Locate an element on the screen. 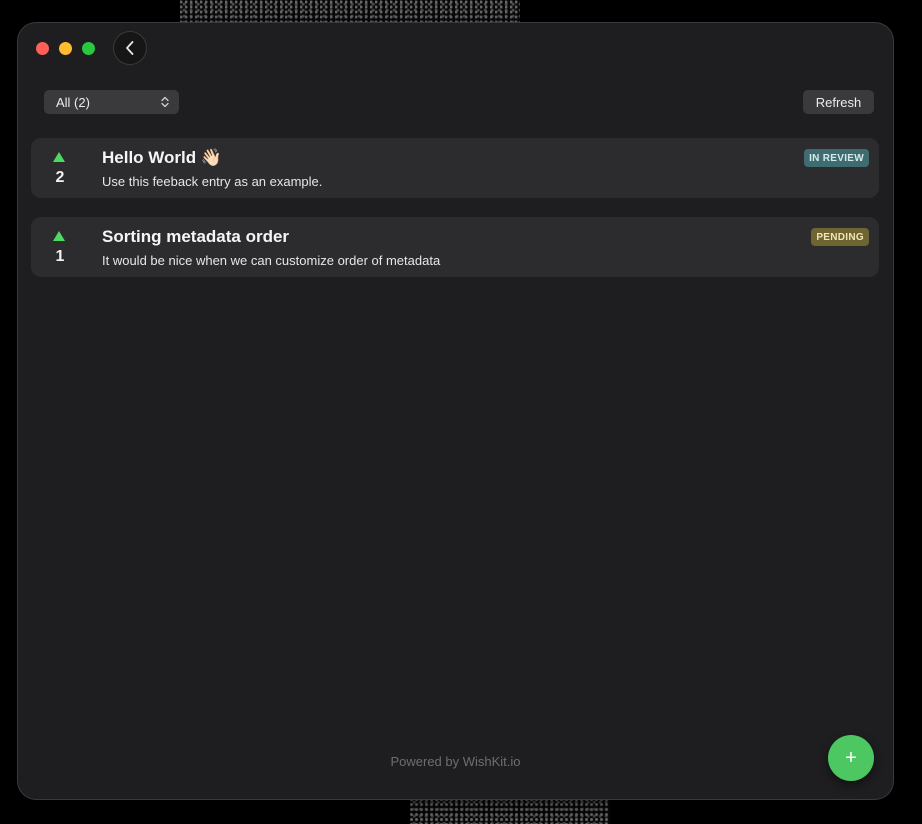 The height and width of the screenshot is (824, 922). powered-by-footer: Powered by WishKit.io is located at coordinates (455, 761).